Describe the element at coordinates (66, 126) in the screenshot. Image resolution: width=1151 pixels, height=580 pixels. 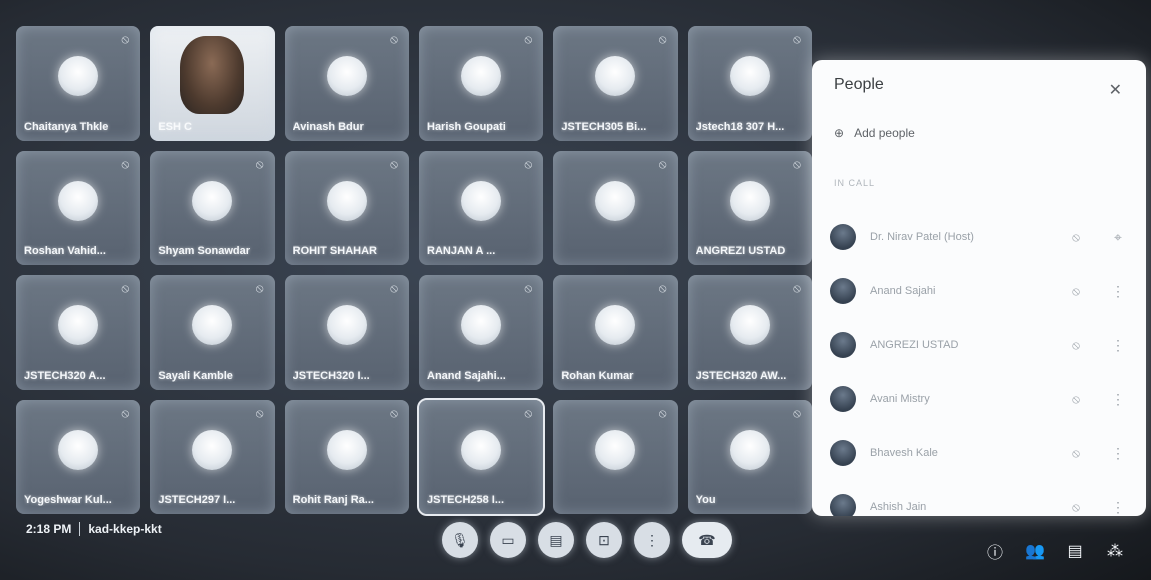
I see `participant-name: Chaitanya Thkle` at that location.